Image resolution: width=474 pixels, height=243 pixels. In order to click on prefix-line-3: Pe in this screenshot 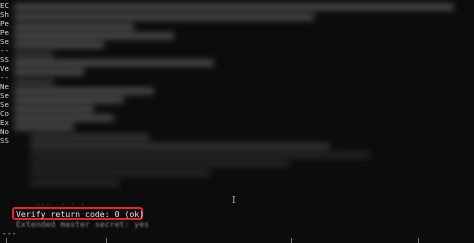, I will do `click(4, 23)`.